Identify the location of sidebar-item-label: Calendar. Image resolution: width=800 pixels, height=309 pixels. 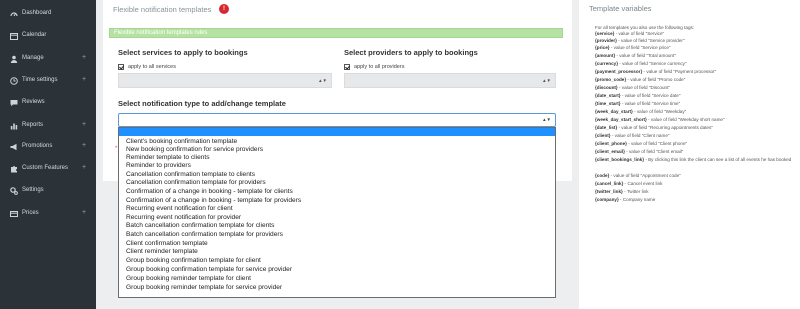
(34, 35).